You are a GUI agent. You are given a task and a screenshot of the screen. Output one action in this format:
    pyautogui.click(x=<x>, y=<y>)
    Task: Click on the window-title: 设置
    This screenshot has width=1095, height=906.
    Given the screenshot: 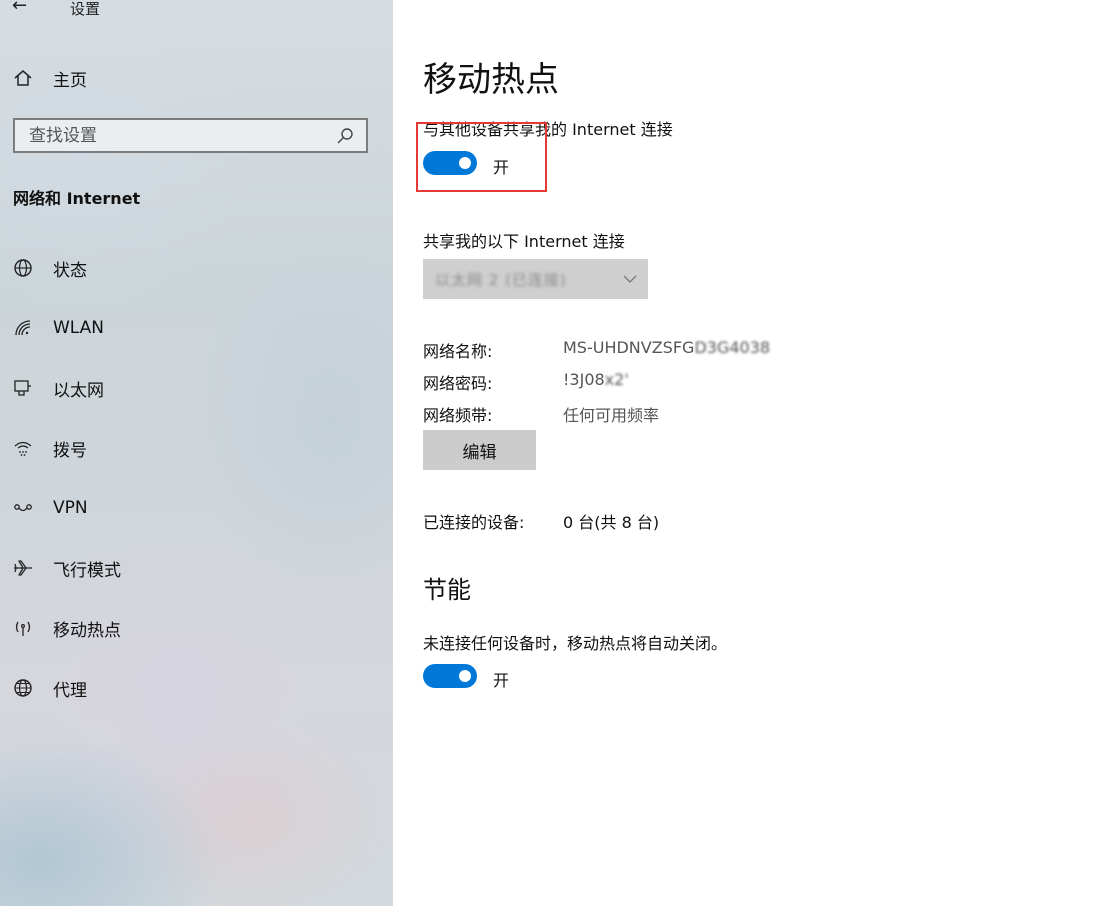 What is the action you would take?
    pyautogui.click(x=85, y=9)
    